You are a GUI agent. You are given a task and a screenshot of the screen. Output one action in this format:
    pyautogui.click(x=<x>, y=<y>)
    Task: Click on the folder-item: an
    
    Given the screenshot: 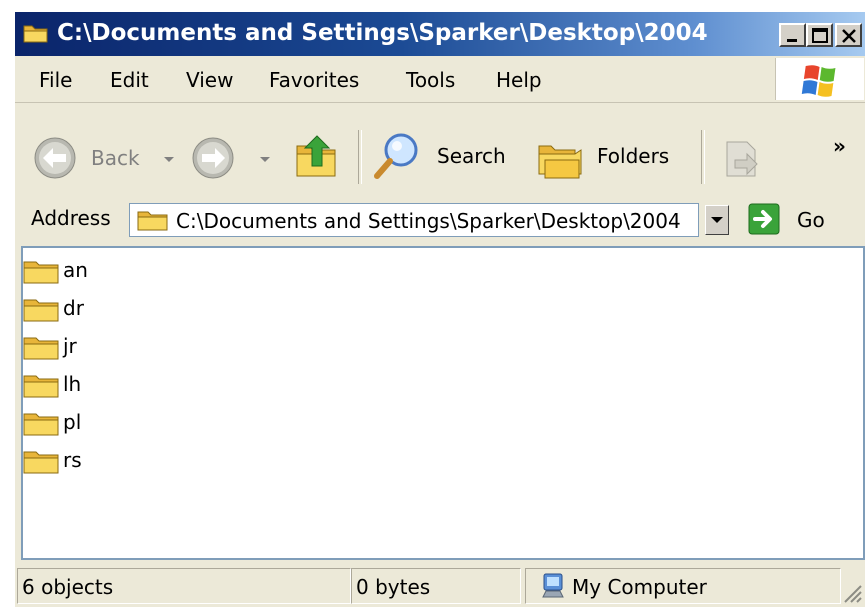 What is the action you would take?
    pyautogui.click(x=83, y=271)
    